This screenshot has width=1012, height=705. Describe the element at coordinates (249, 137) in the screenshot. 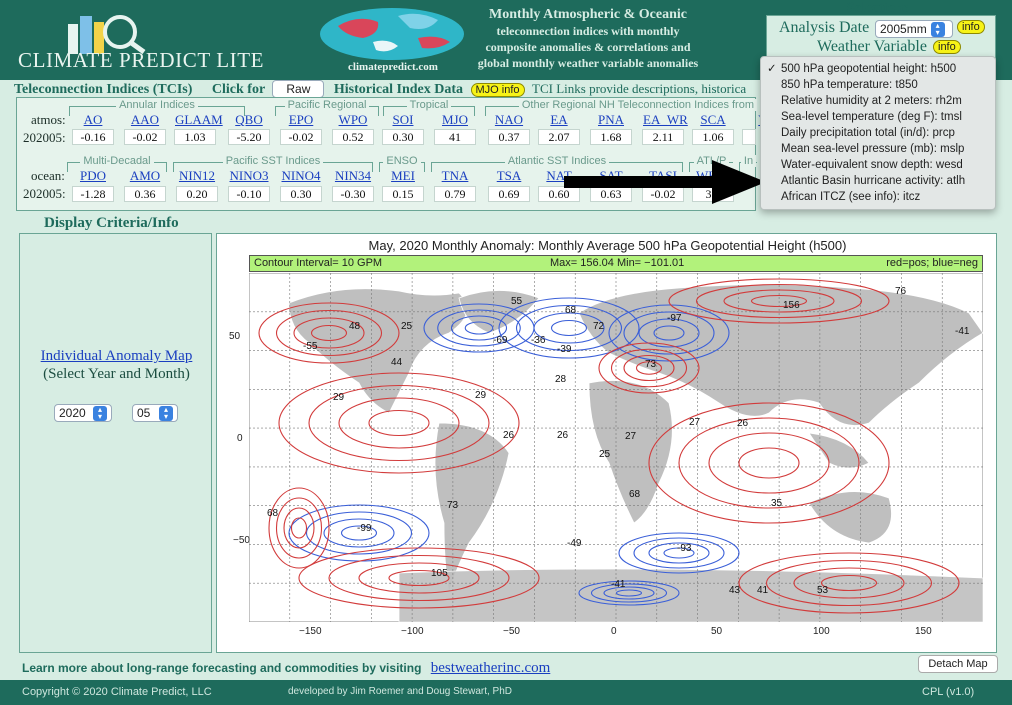

I see `index-value-3: -5.20` at that location.